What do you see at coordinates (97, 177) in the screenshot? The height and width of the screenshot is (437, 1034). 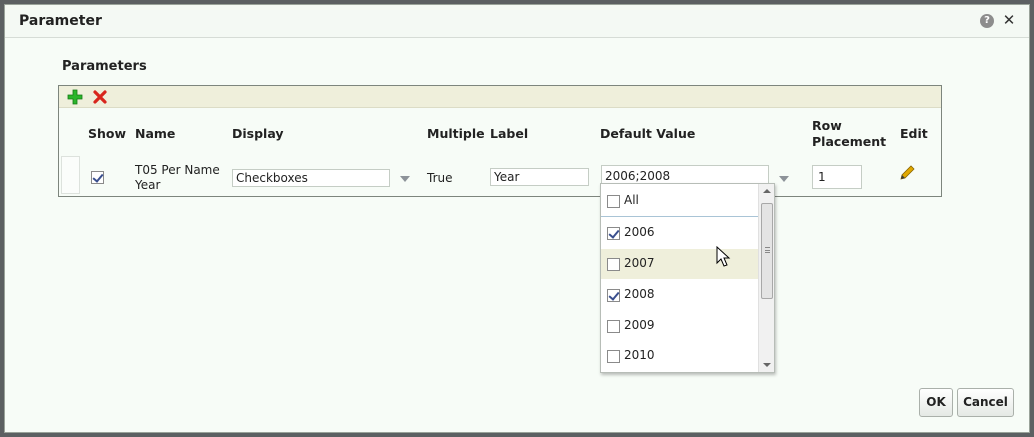 I see `show-checkbox` at bounding box center [97, 177].